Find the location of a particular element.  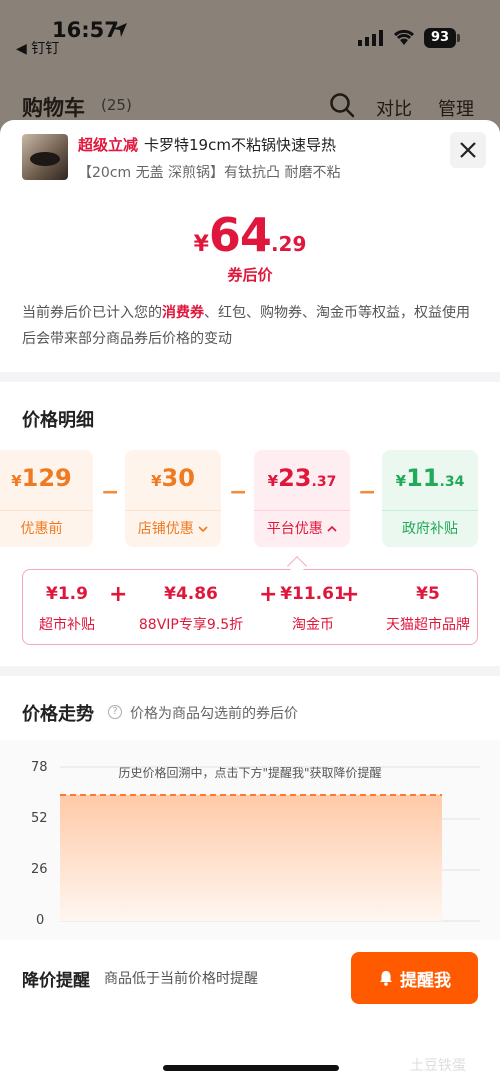

chevron-down-icon is located at coordinates (203, 529).